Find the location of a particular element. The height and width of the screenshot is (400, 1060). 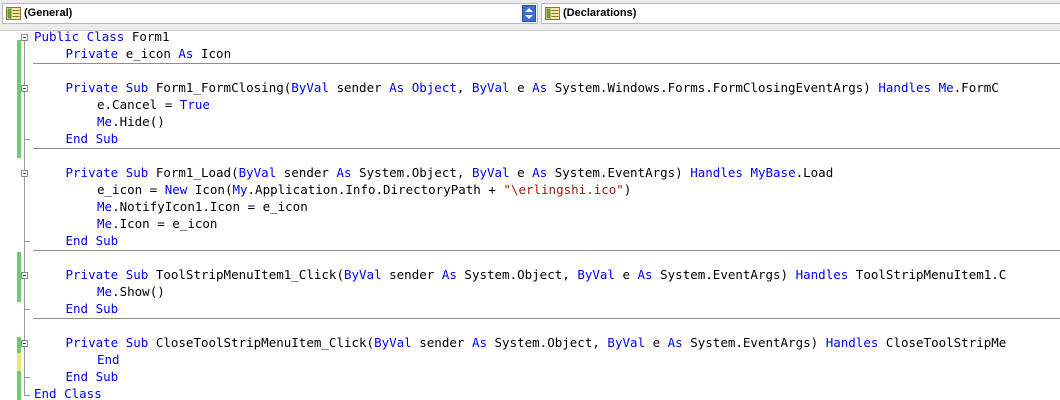

keyword-token: Me is located at coordinates (105, 206).